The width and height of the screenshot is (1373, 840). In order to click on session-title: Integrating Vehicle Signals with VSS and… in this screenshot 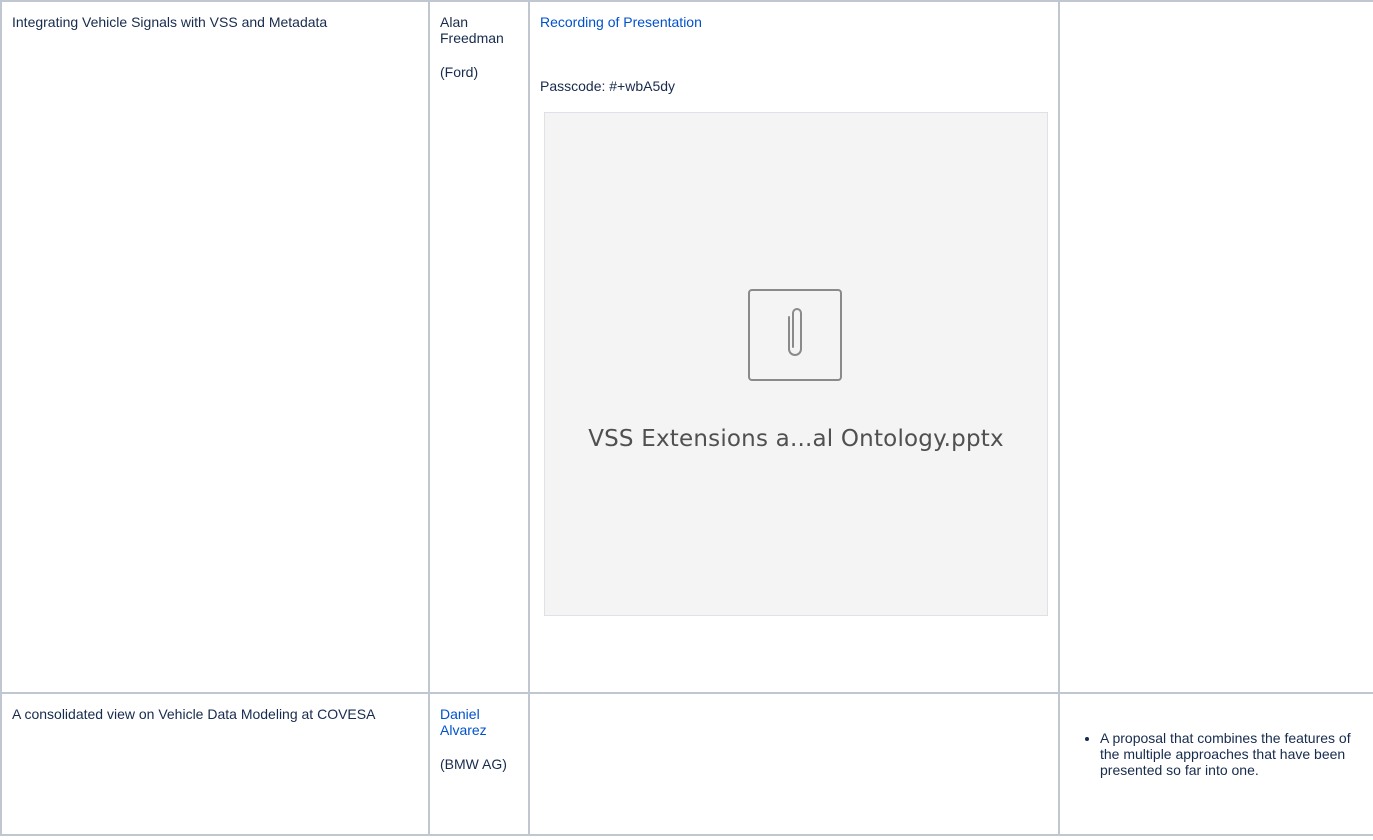, I will do `click(170, 22)`.